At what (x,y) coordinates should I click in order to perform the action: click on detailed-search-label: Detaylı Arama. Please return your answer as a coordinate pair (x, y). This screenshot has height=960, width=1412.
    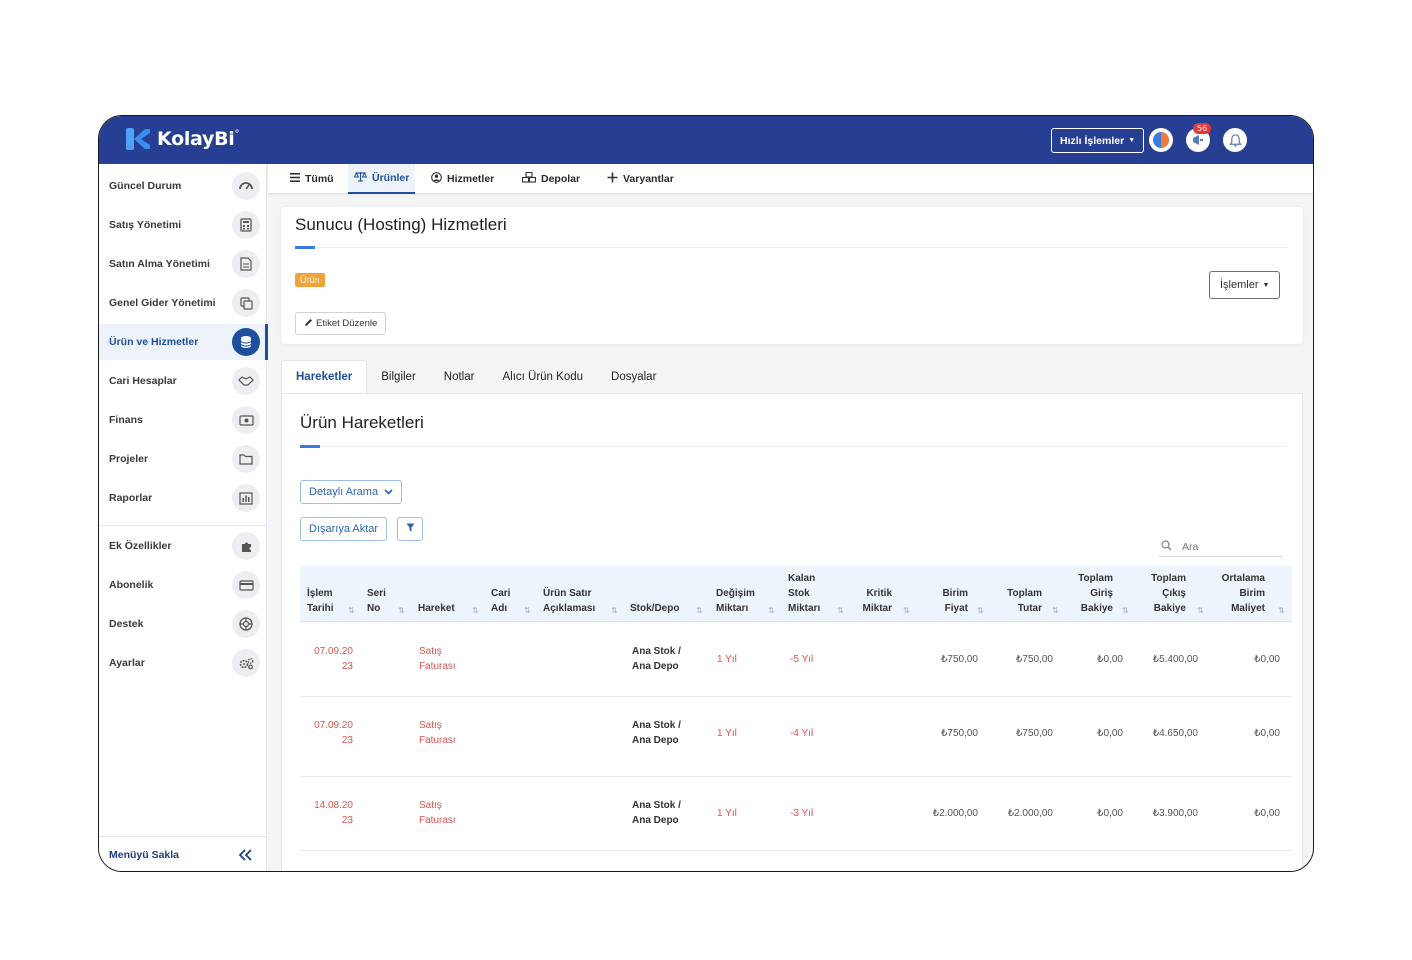
    Looking at the image, I should click on (344, 492).